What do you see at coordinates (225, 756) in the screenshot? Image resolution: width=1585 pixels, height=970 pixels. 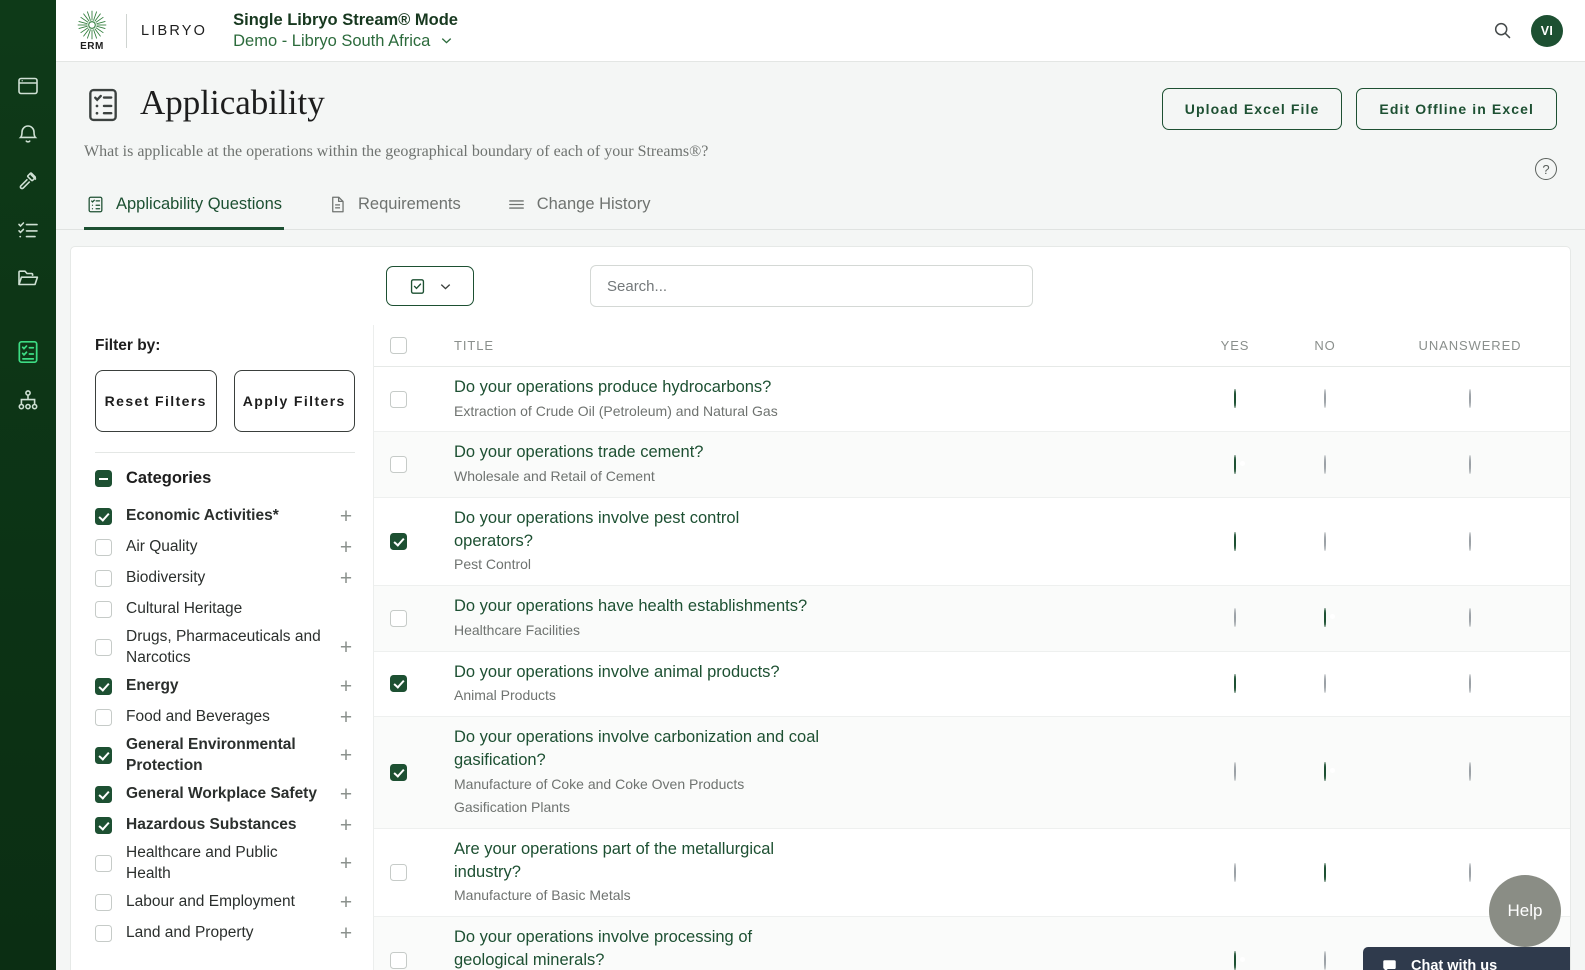 I see `filter-category-row: General Environmental Protection +` at bounding box center [225, 756].